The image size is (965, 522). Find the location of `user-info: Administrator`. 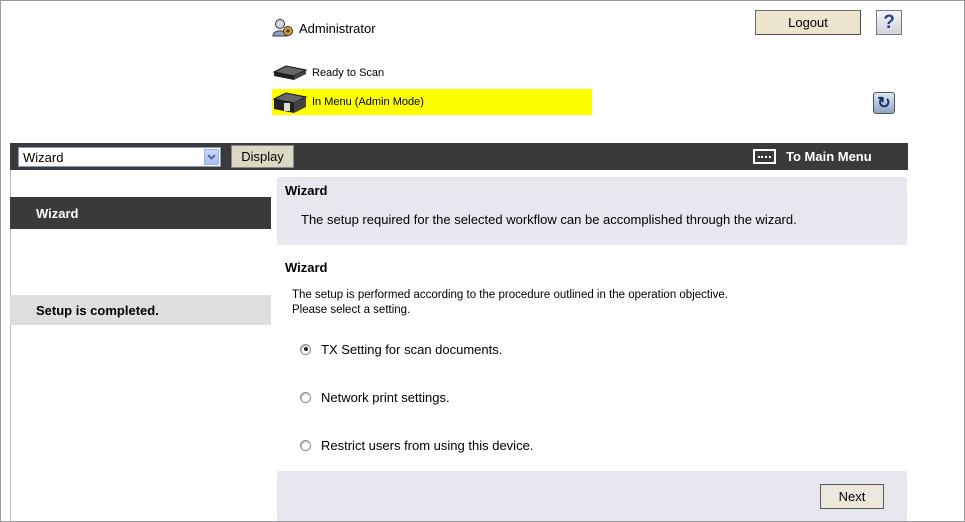

user-info: Administrator is located at coordinates (324, 28).